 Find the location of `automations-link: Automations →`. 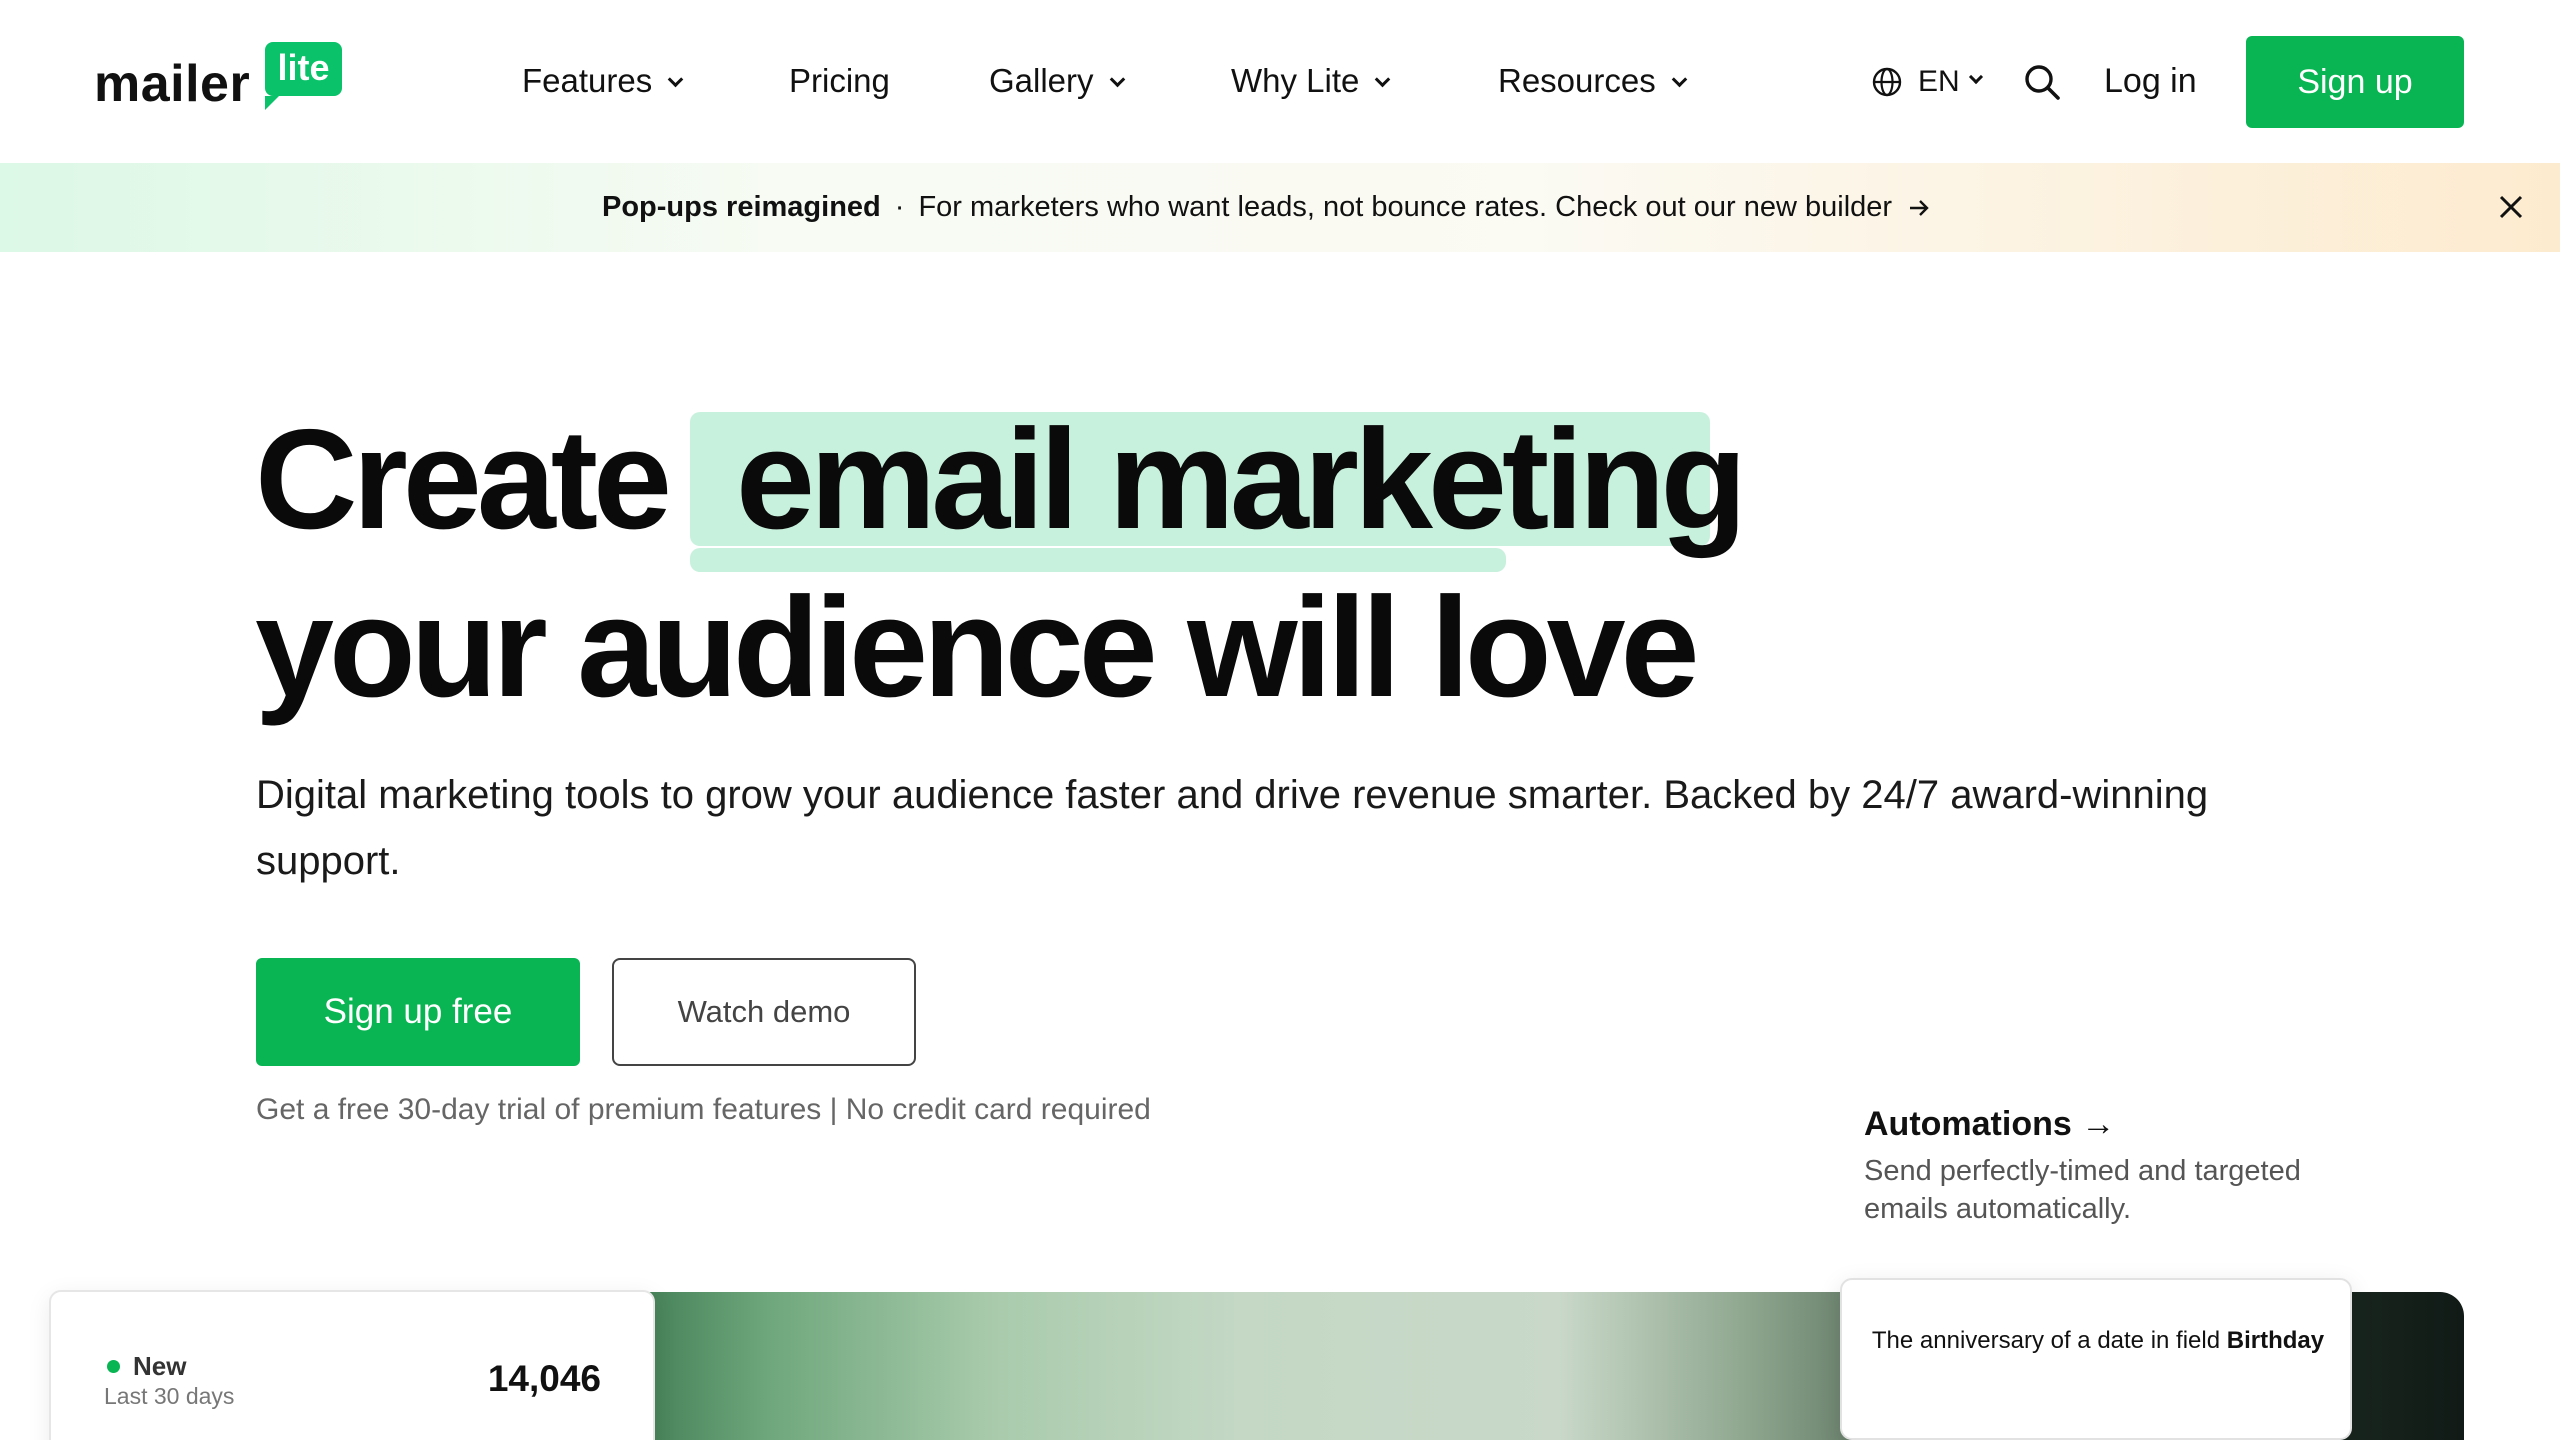

automations-link: Automations → is located at coordinates (1989, 1124).